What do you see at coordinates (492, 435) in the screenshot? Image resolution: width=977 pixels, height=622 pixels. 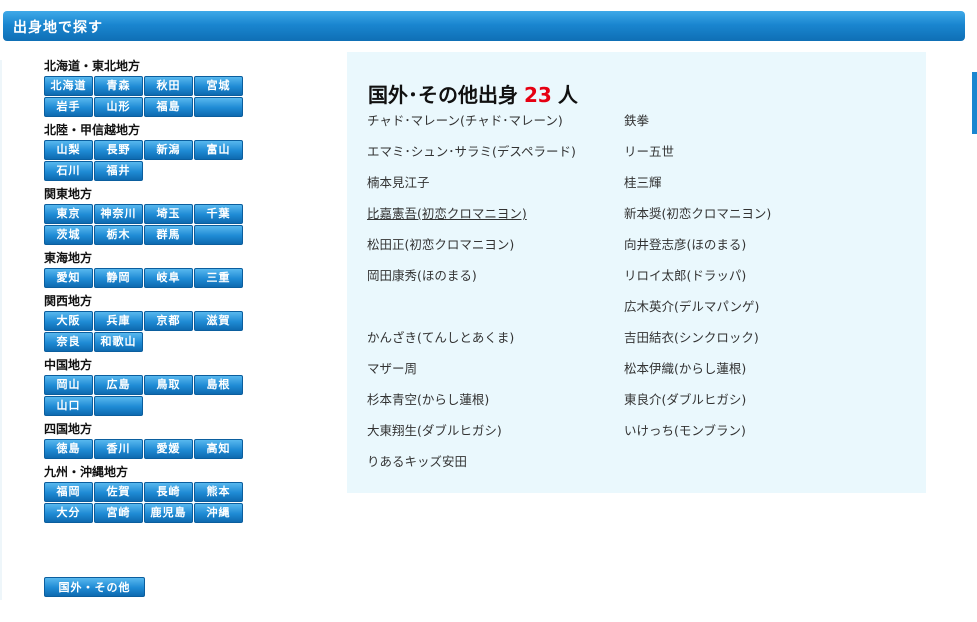 I see `comedian-entry: 大東翔生(ダブルヒガシ)` at bounding box center [492, 435].